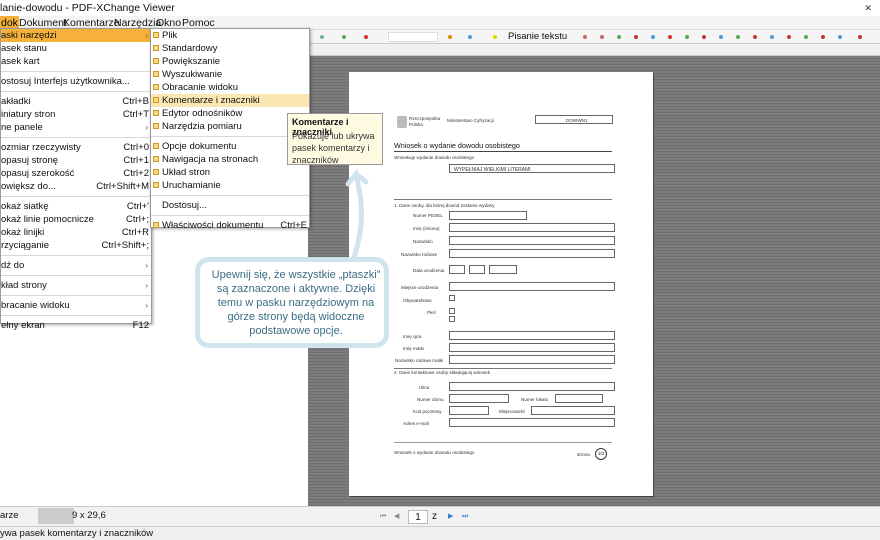  Describe the element at coordinates (76, 48) in the screenshot. I see `view-menu-item: asek stanu` at that location.